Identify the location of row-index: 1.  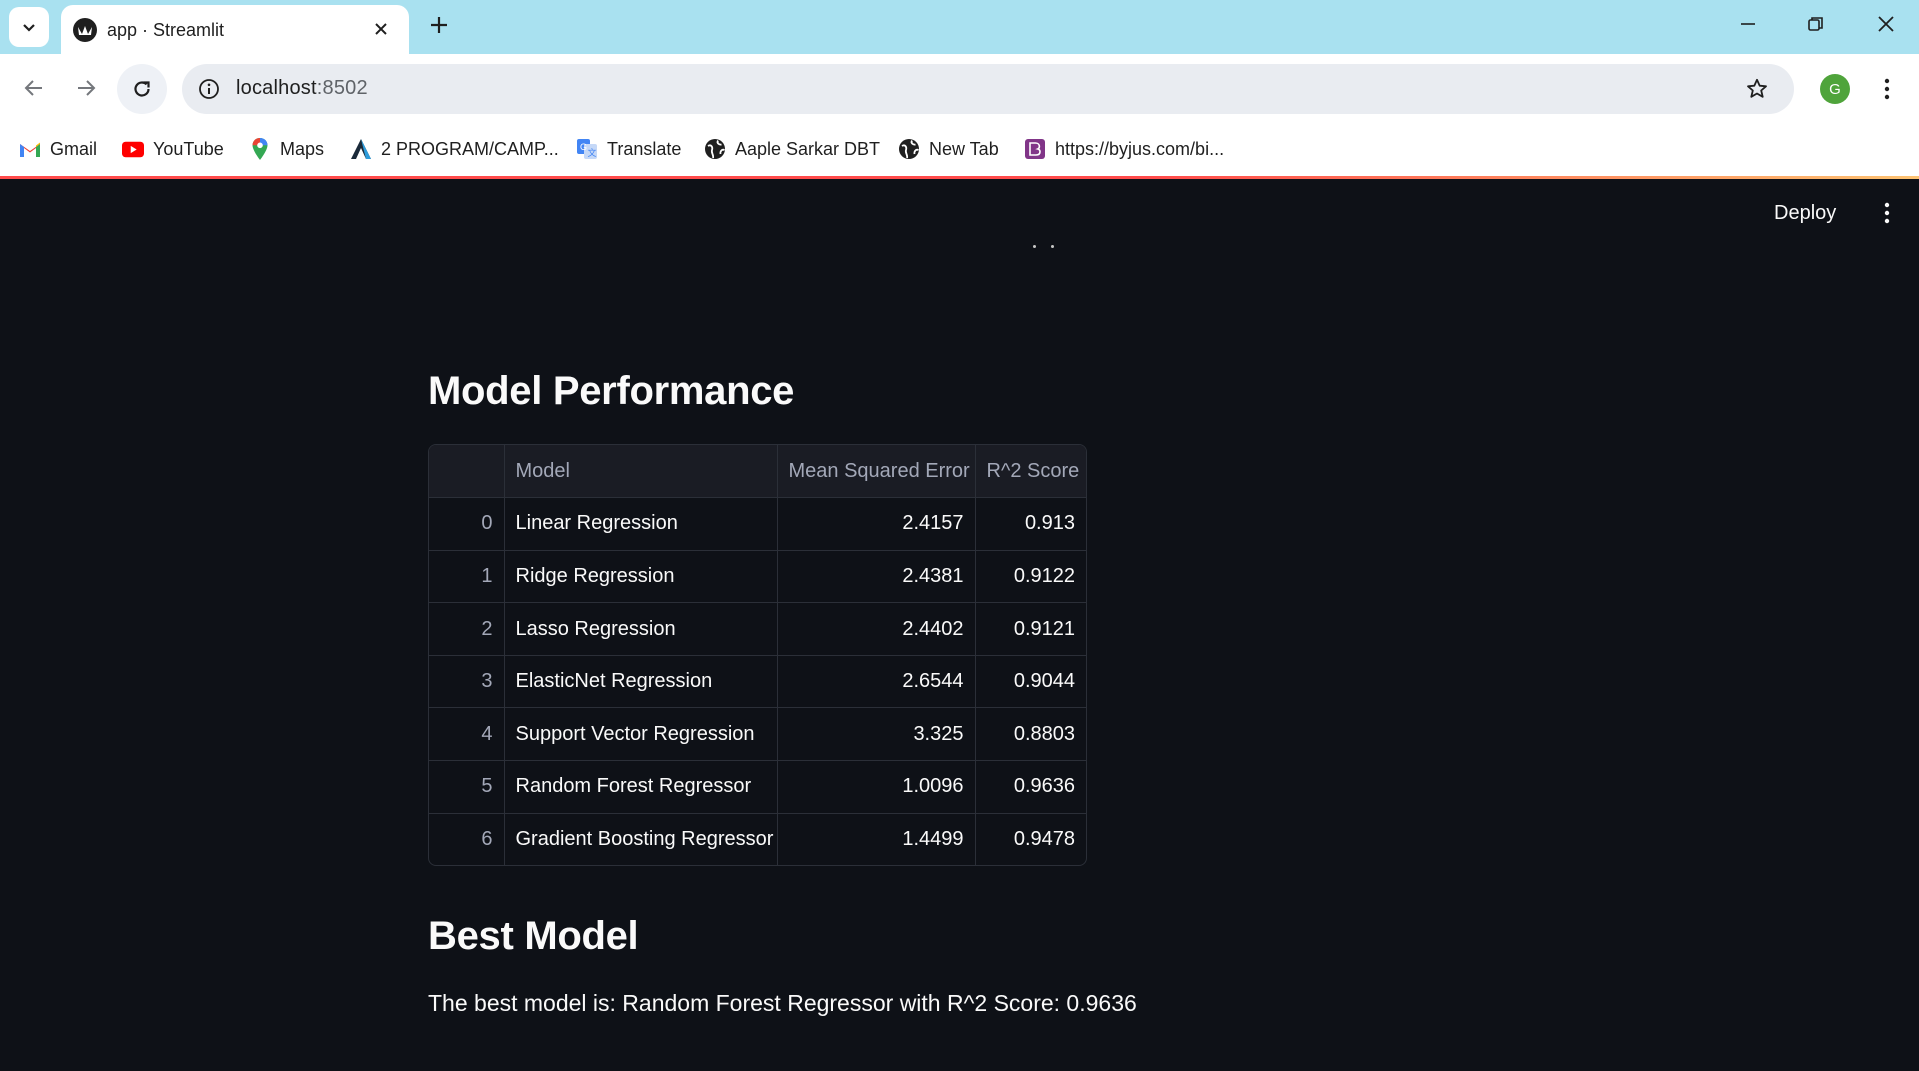
(467, 577).